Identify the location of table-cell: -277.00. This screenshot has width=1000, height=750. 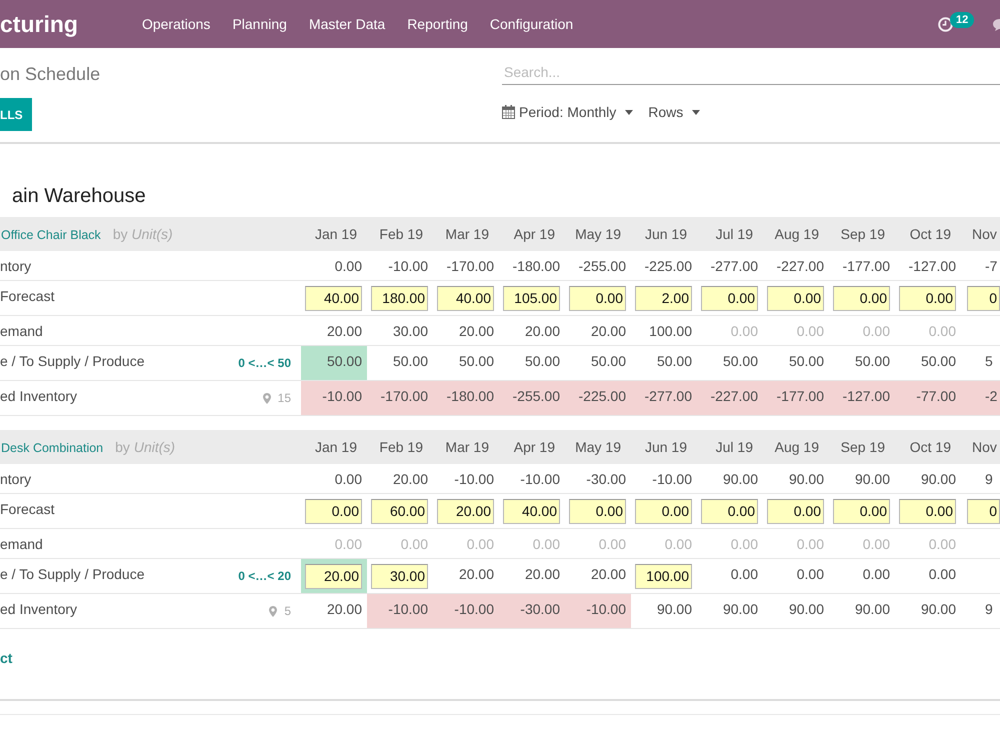
(664, 398).